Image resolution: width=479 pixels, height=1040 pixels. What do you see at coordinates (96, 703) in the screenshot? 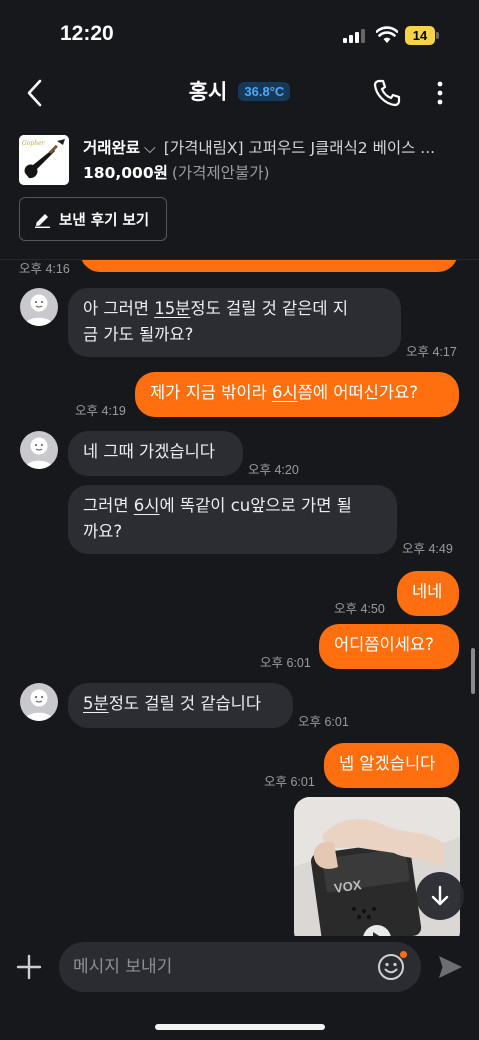
I see `message-text-underlined: 5분` at bounding box center [96, 703].